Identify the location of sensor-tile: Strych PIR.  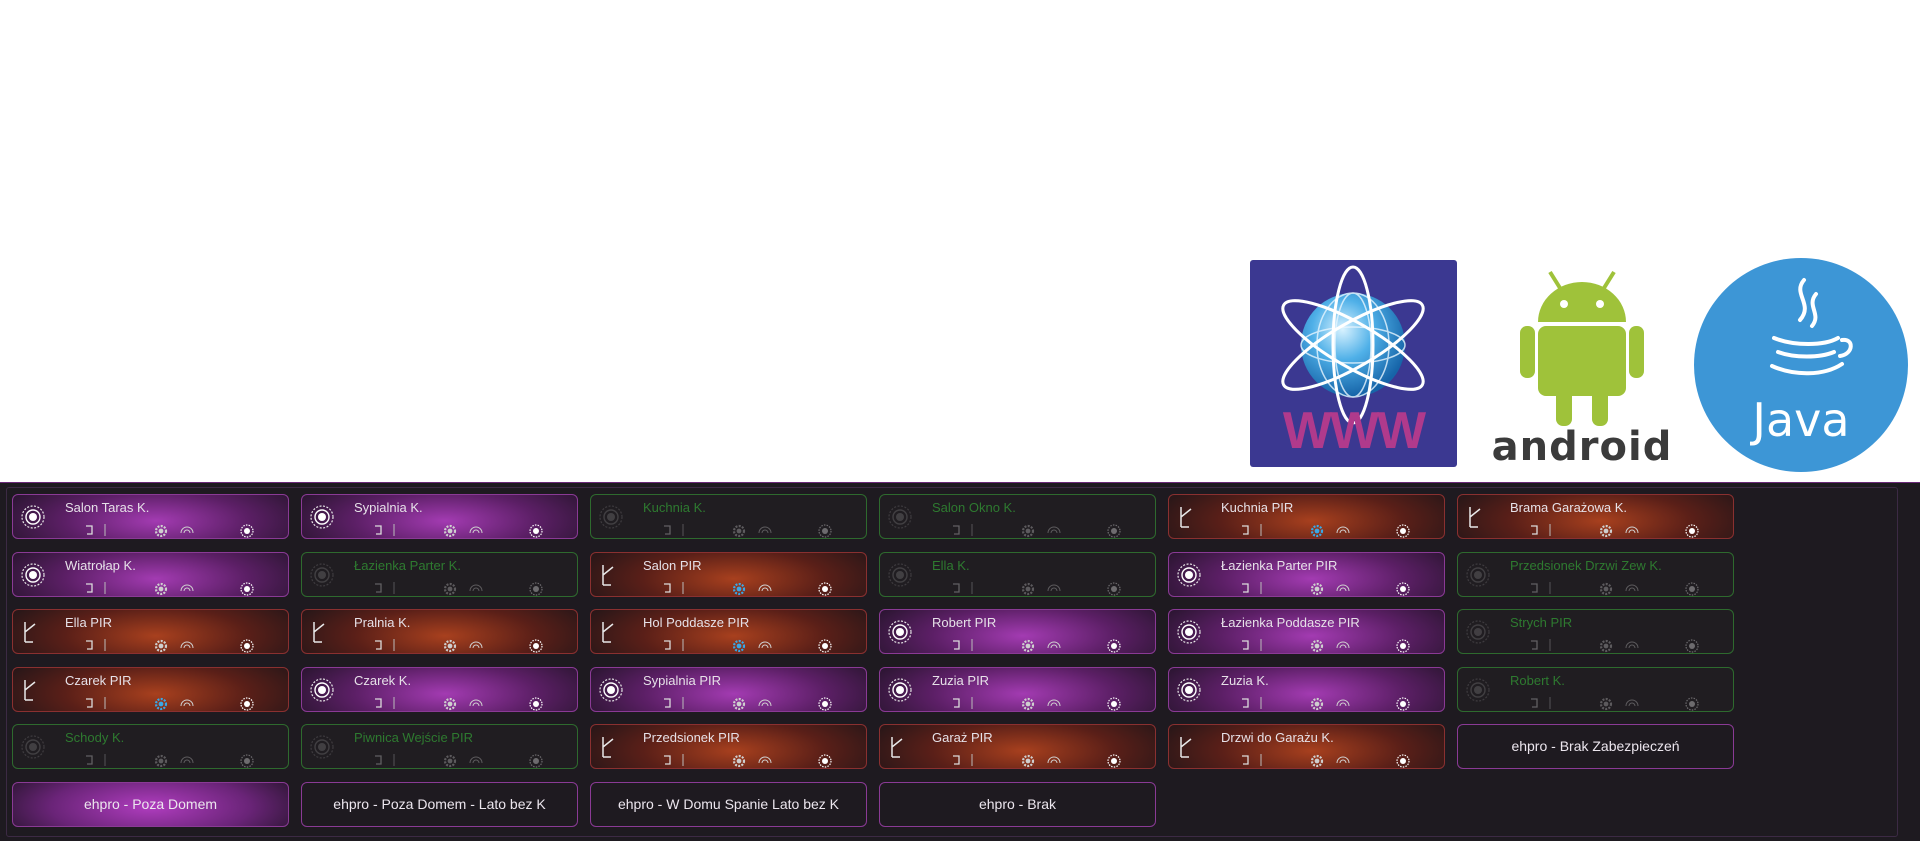
(1595, 631).